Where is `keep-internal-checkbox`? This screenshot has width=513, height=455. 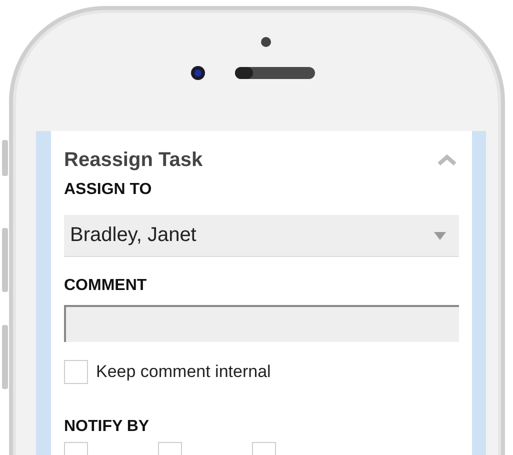
keep-internal-checkbox is located at coordinates (76, 372).